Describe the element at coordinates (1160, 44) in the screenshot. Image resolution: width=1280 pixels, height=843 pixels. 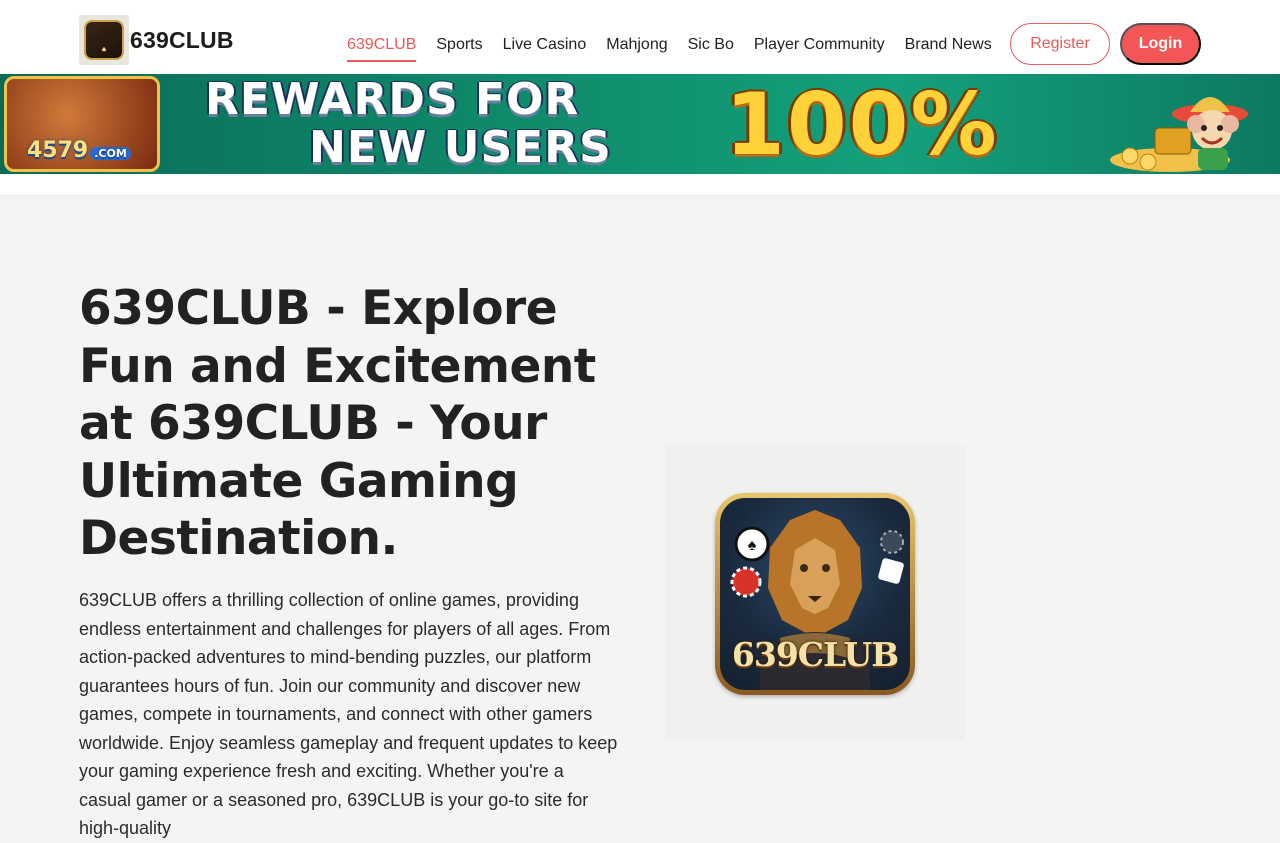
I see `login-button: Login` at that location.